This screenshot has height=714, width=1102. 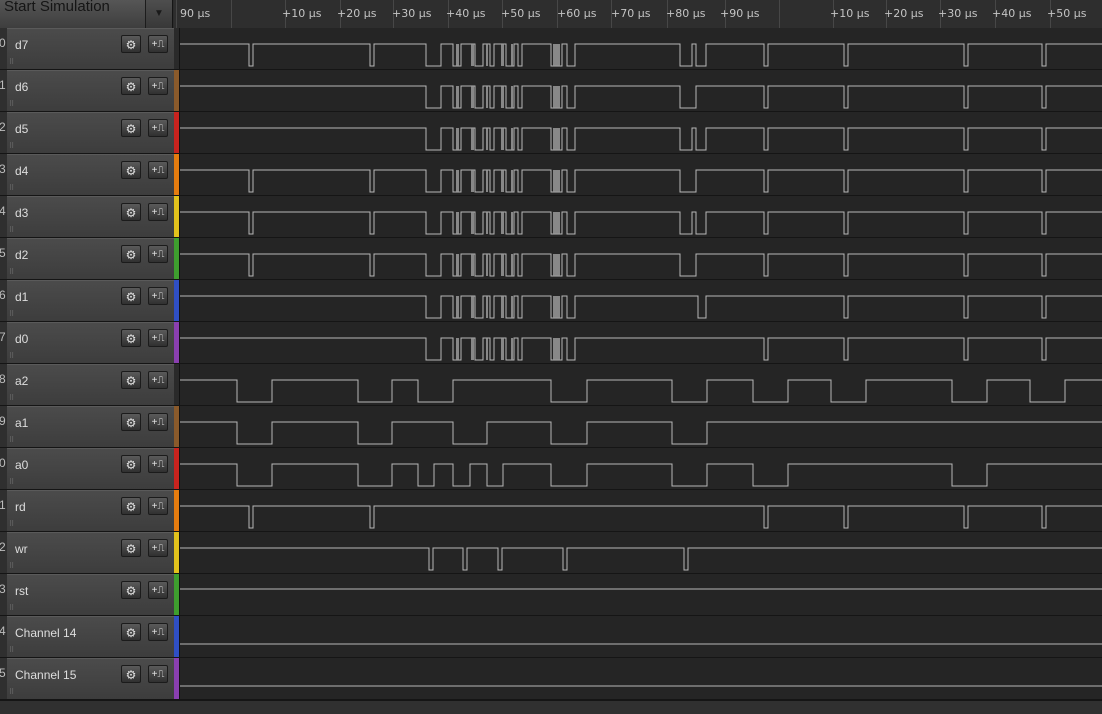 I want to click on channel-name: d0, so click(x=21, y=339).